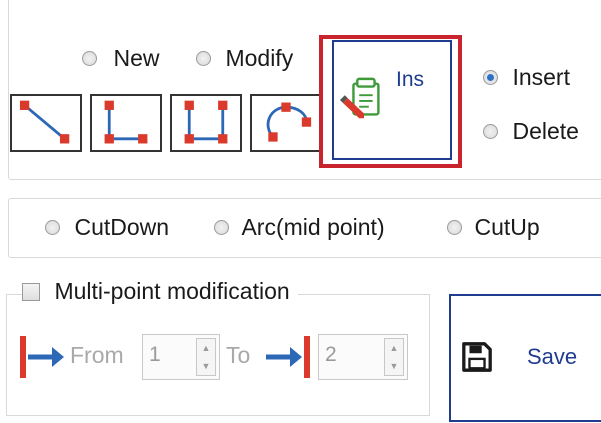 The height and width of the screenshot is (423, 601). Describe the element at coordinates (507, 227) in the screenshot. I see `radio-cutup-label: CutUp` at that location.